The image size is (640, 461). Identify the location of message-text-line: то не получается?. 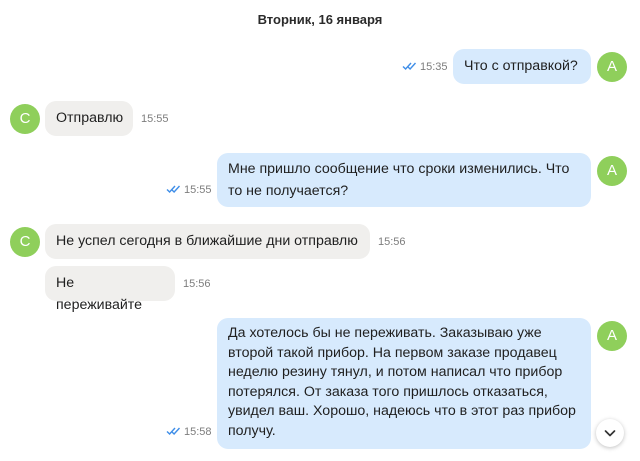
(288, 190).